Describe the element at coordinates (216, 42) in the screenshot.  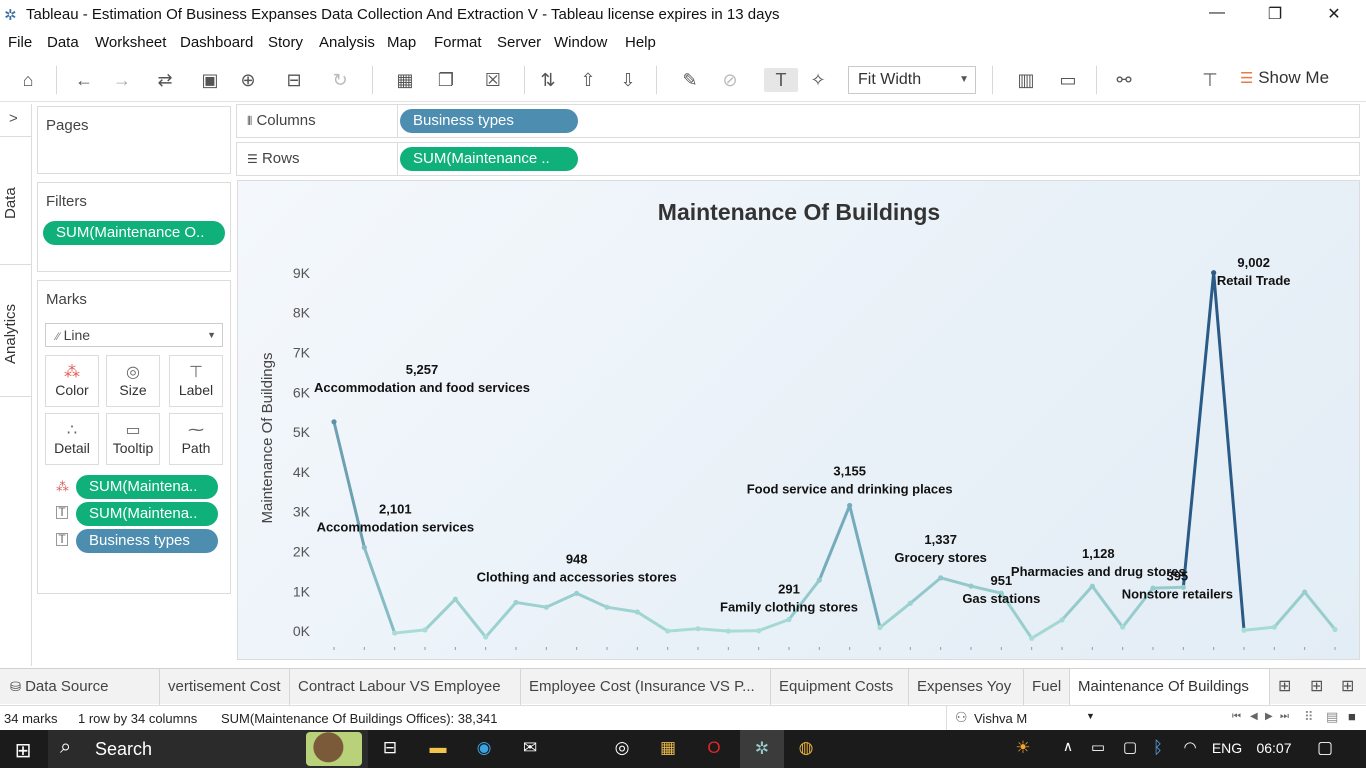
I see `menu-dashboard: Dashboard` at that location.